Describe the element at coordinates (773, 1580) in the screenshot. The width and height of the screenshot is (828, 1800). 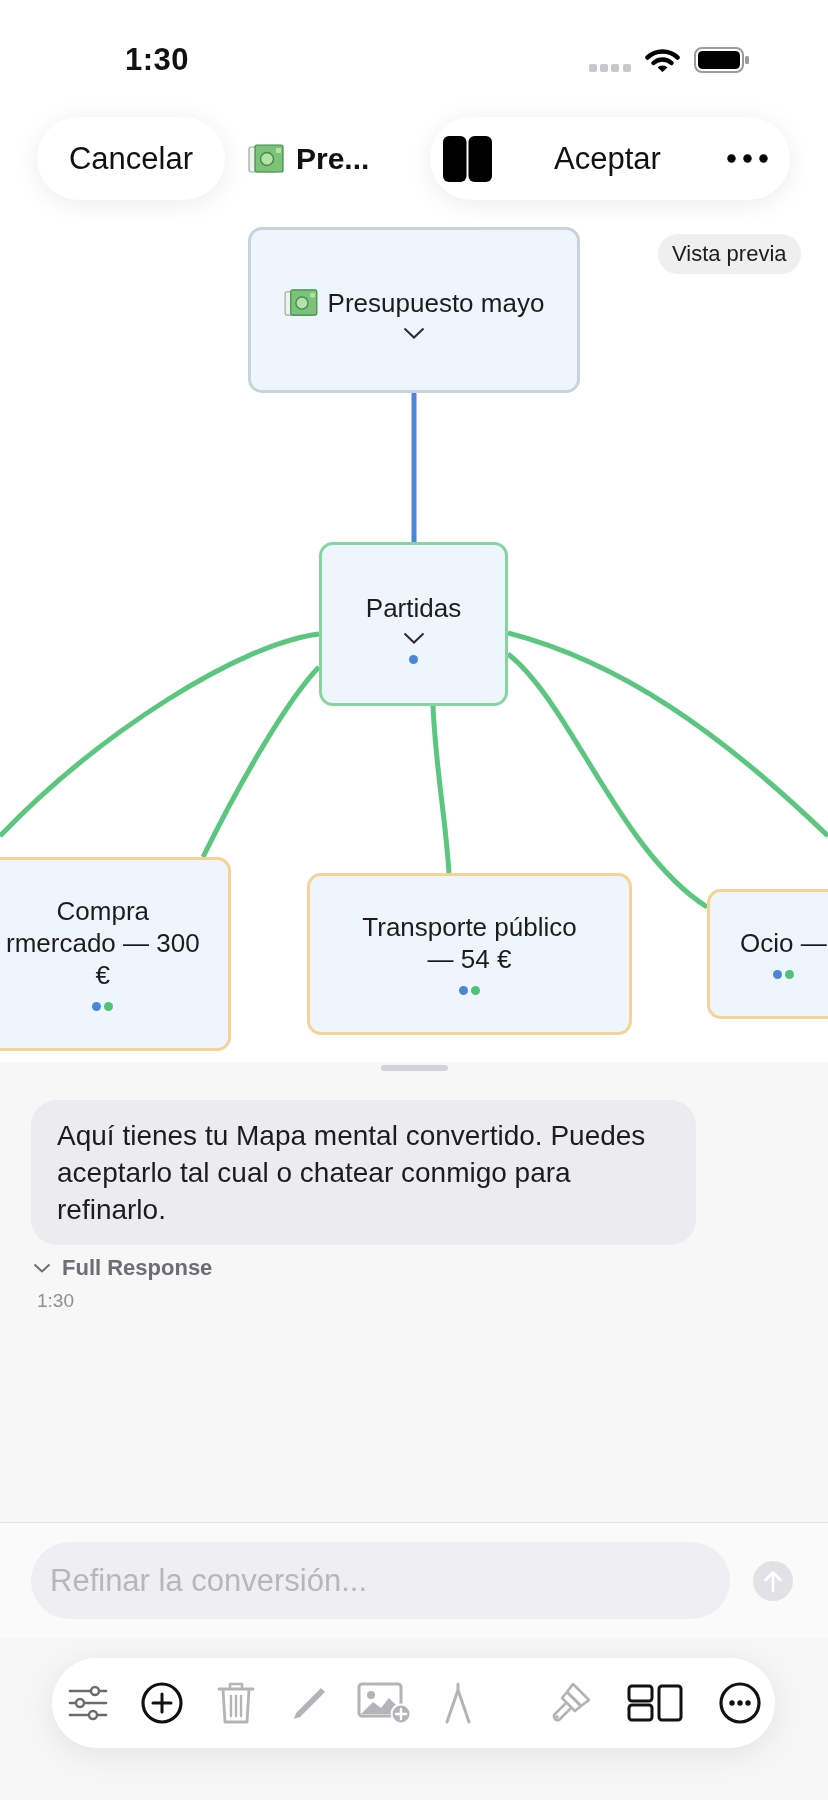
I see `arrow-up-icon` at that location.